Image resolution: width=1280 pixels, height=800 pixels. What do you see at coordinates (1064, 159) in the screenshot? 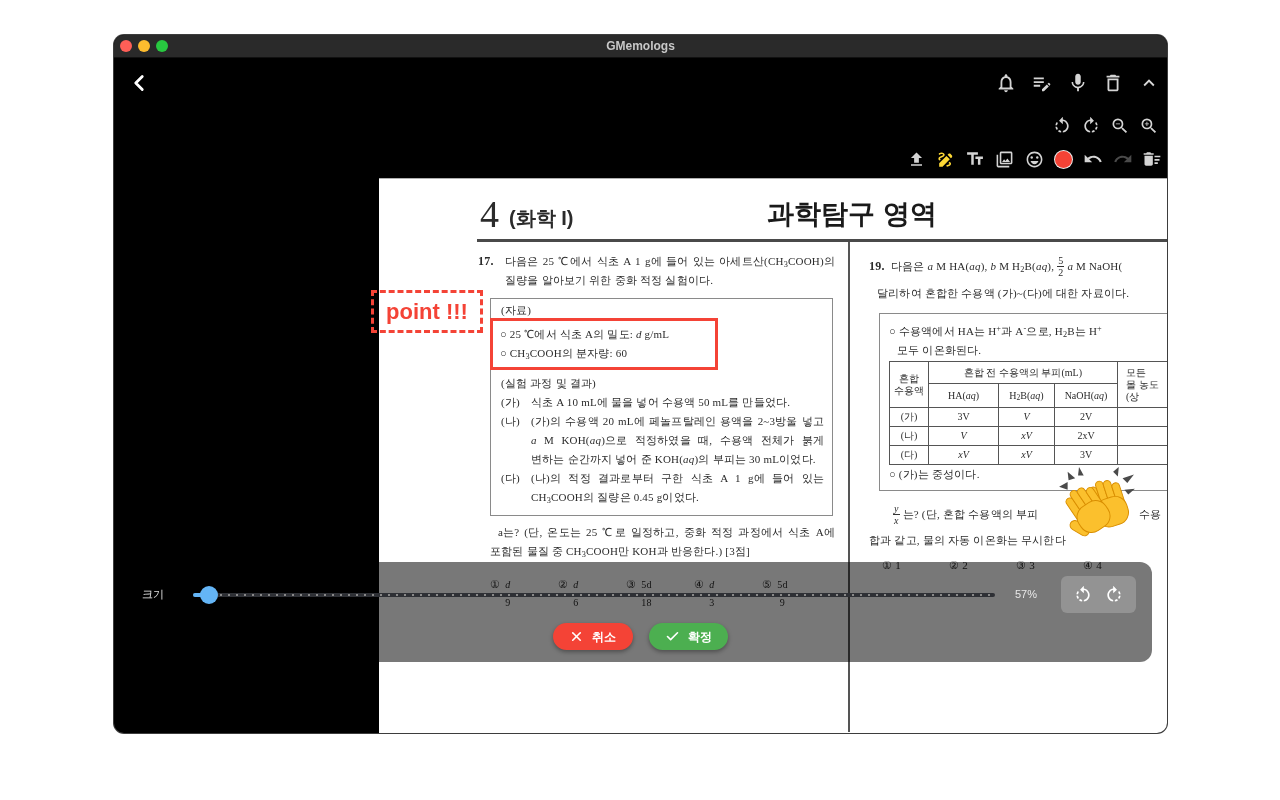
I see `color-swatch-icon` at bounding box center [1064, 159].